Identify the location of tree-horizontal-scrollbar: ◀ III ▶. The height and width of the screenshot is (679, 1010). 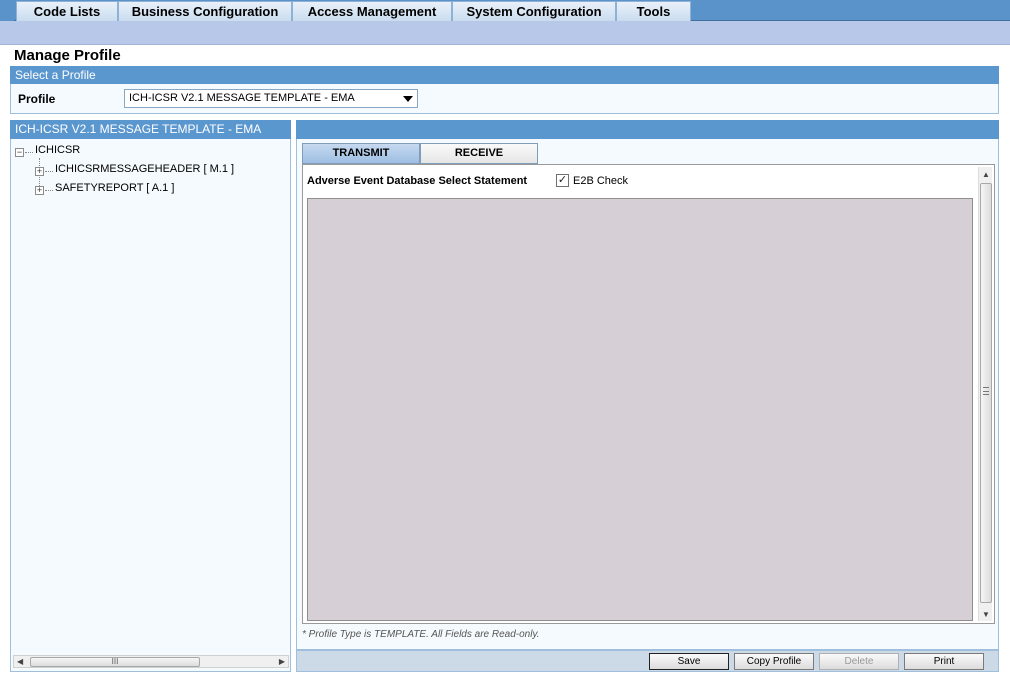
(151, 661).